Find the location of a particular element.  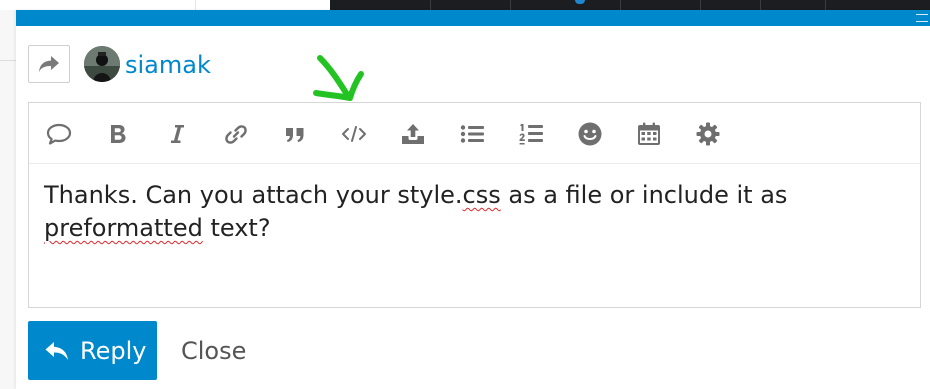

emoji-button is located at coordinates (590, 134).